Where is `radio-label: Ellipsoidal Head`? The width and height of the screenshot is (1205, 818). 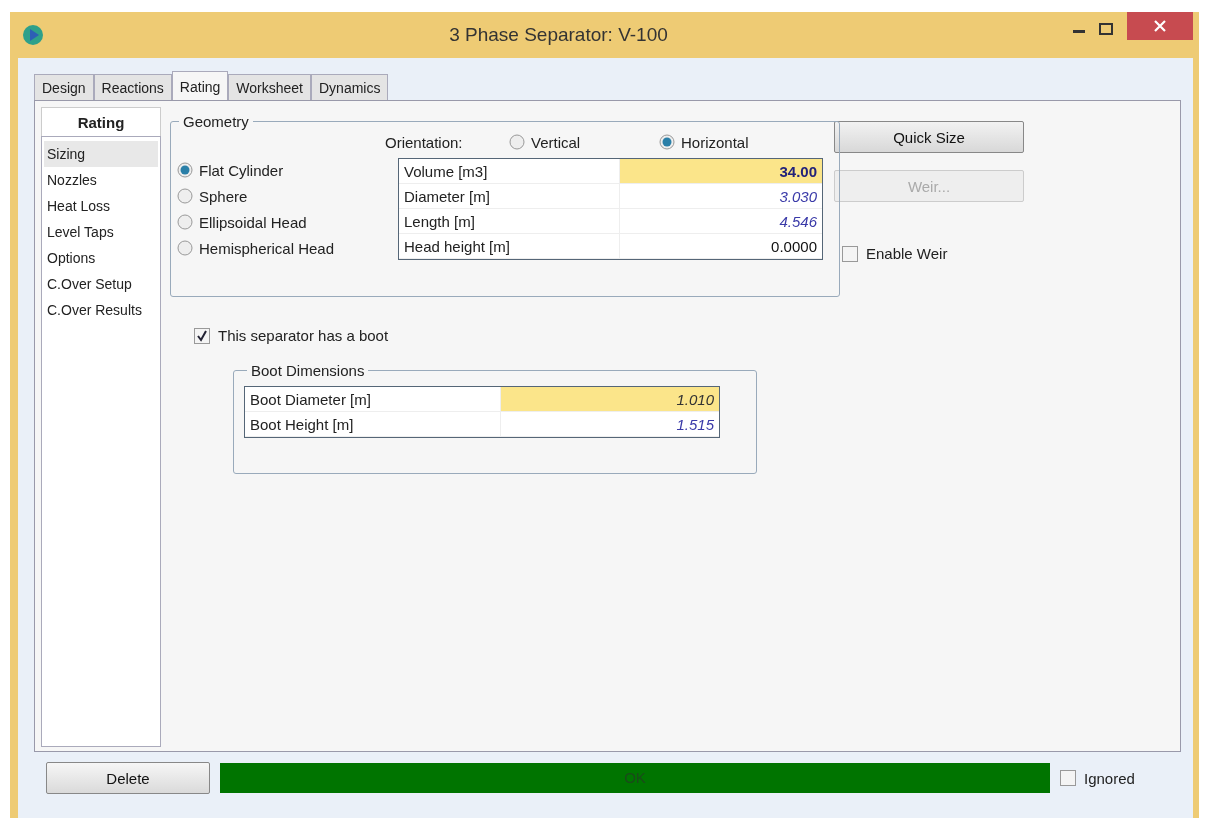 radio-label: Ellipsoidal Head is located at coordinates (253, 222).